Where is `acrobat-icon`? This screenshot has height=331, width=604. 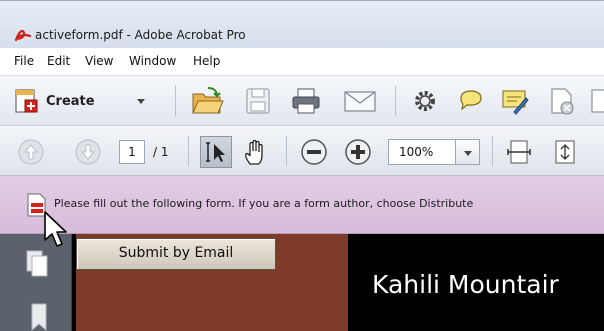 acrobat-icon is located at coordinates (23, 35).